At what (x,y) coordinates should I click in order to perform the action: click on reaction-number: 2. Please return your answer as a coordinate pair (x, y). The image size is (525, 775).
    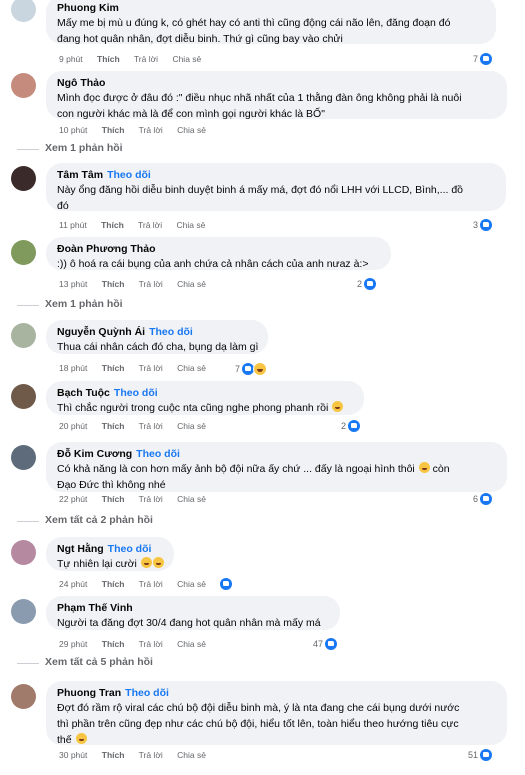
    Looking at the image, I should click on (360, 284).